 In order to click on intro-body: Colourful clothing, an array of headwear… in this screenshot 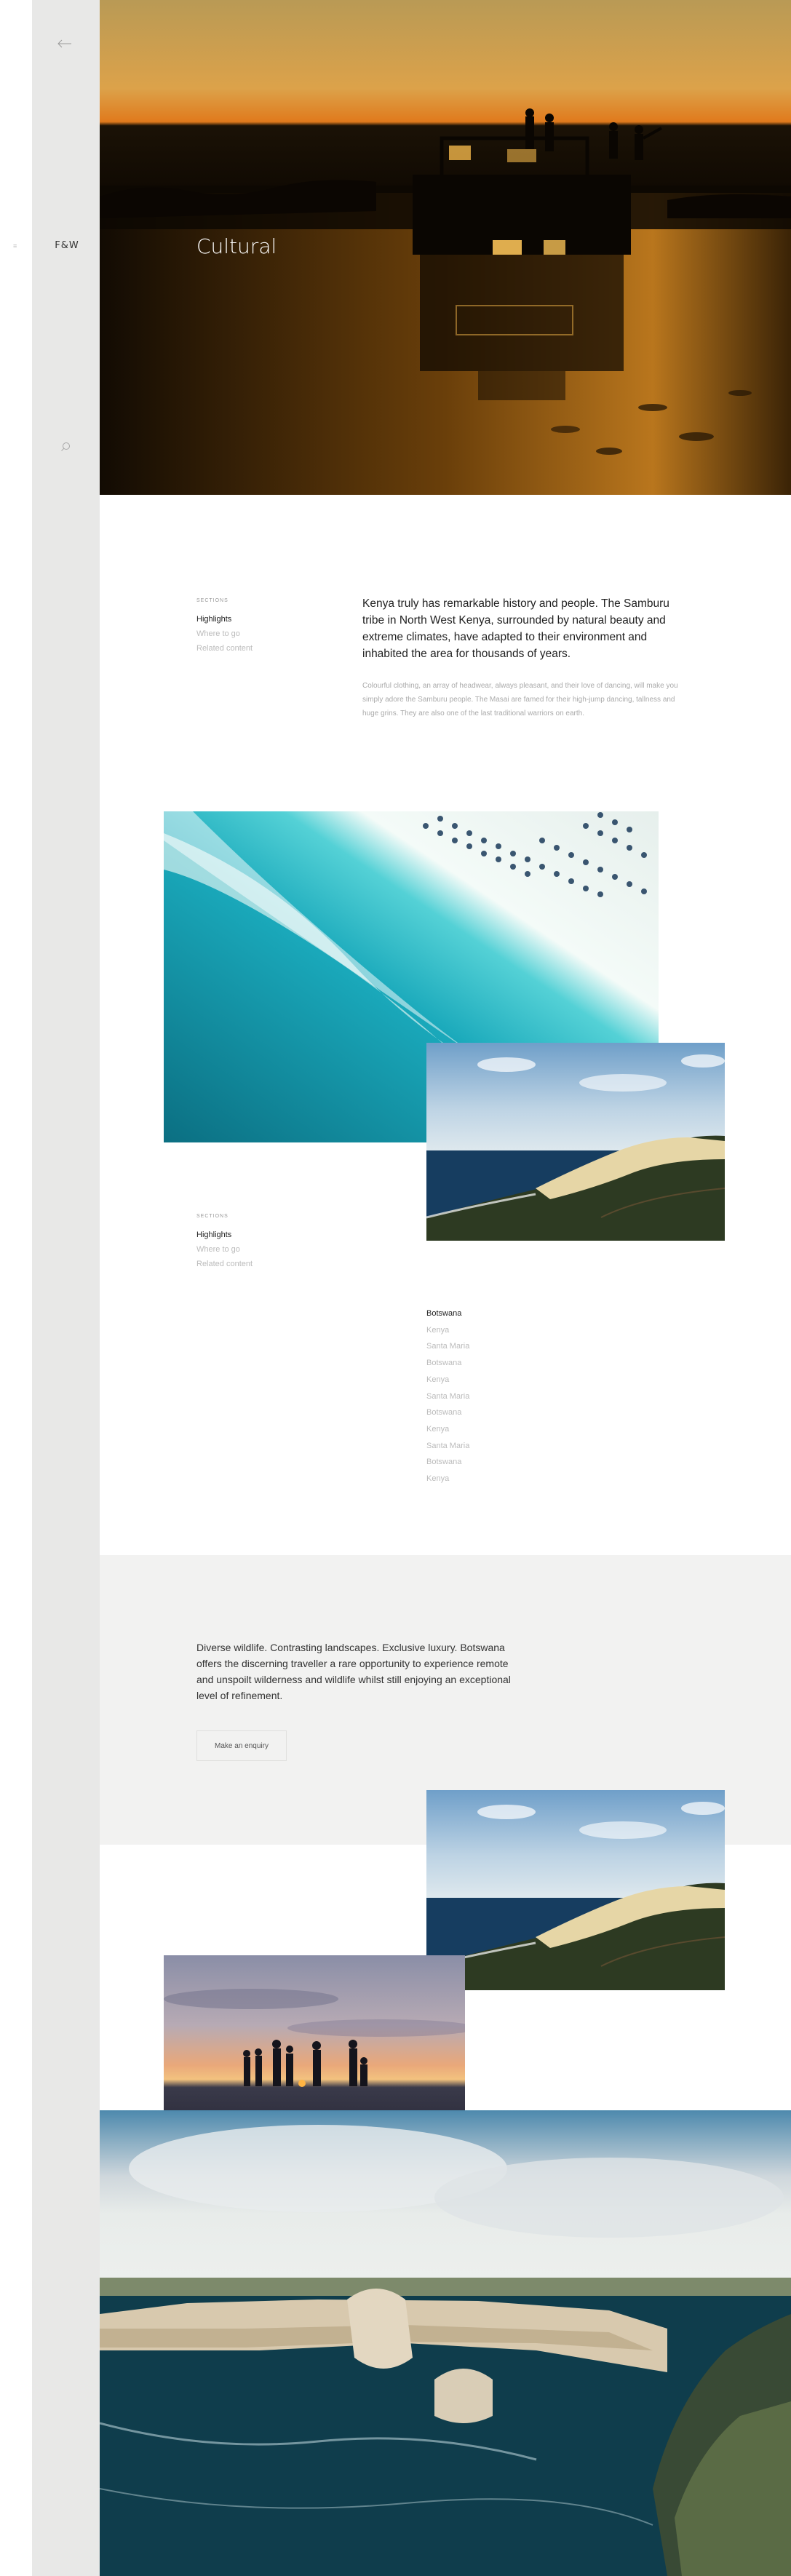, I will do `click(520, 699)`.